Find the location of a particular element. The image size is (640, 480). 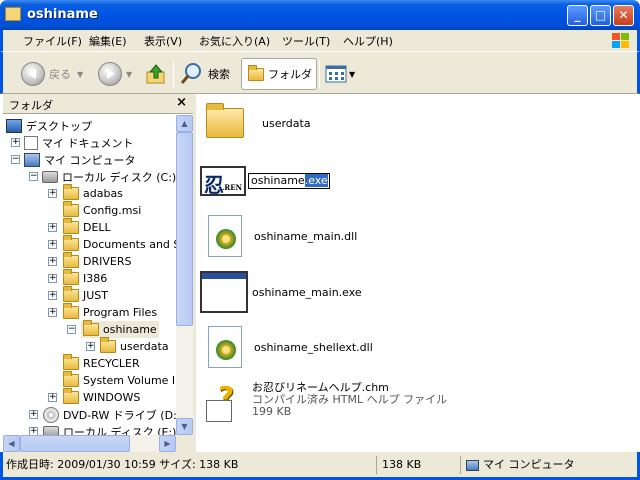

file-size: 199 KB is located at coordinates (272, 411).